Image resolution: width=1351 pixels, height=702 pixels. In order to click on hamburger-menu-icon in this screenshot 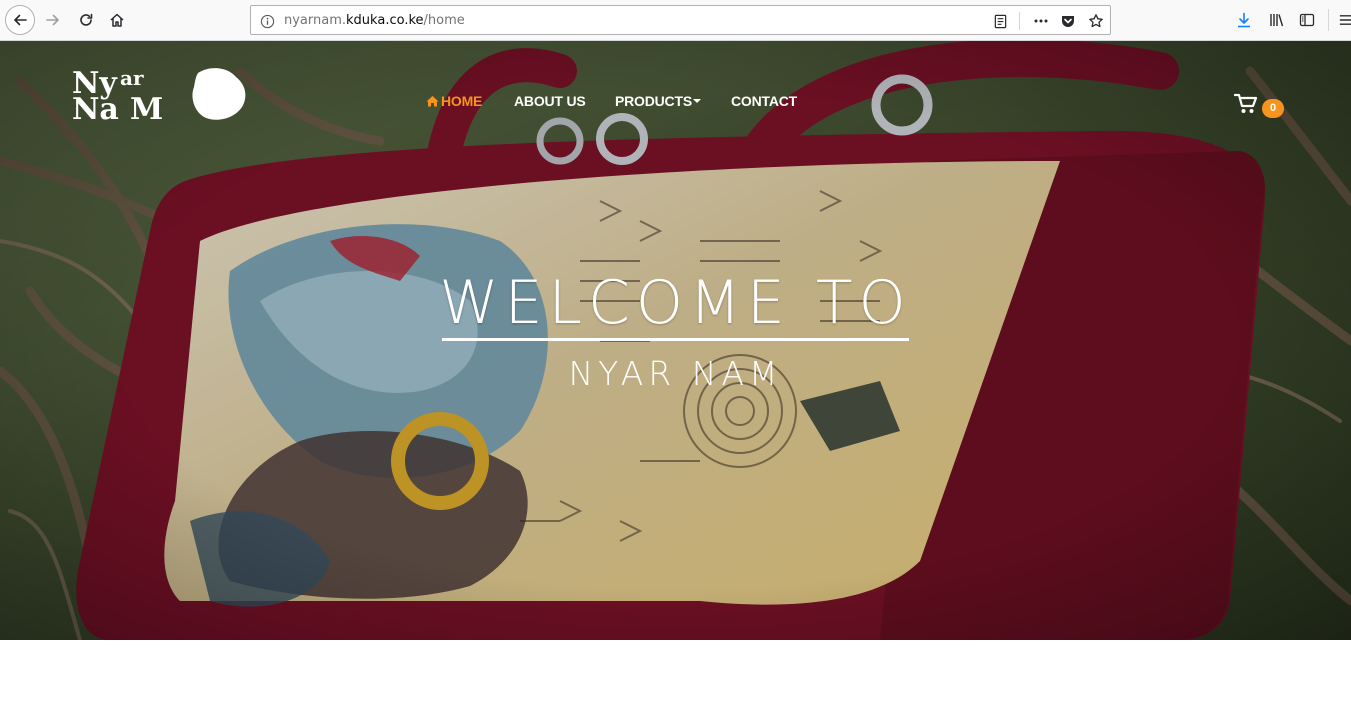, I will do `click(1343, 20)`.